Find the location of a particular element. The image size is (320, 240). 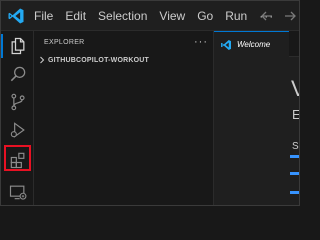

activity-search is located at coordinates (17, 74).